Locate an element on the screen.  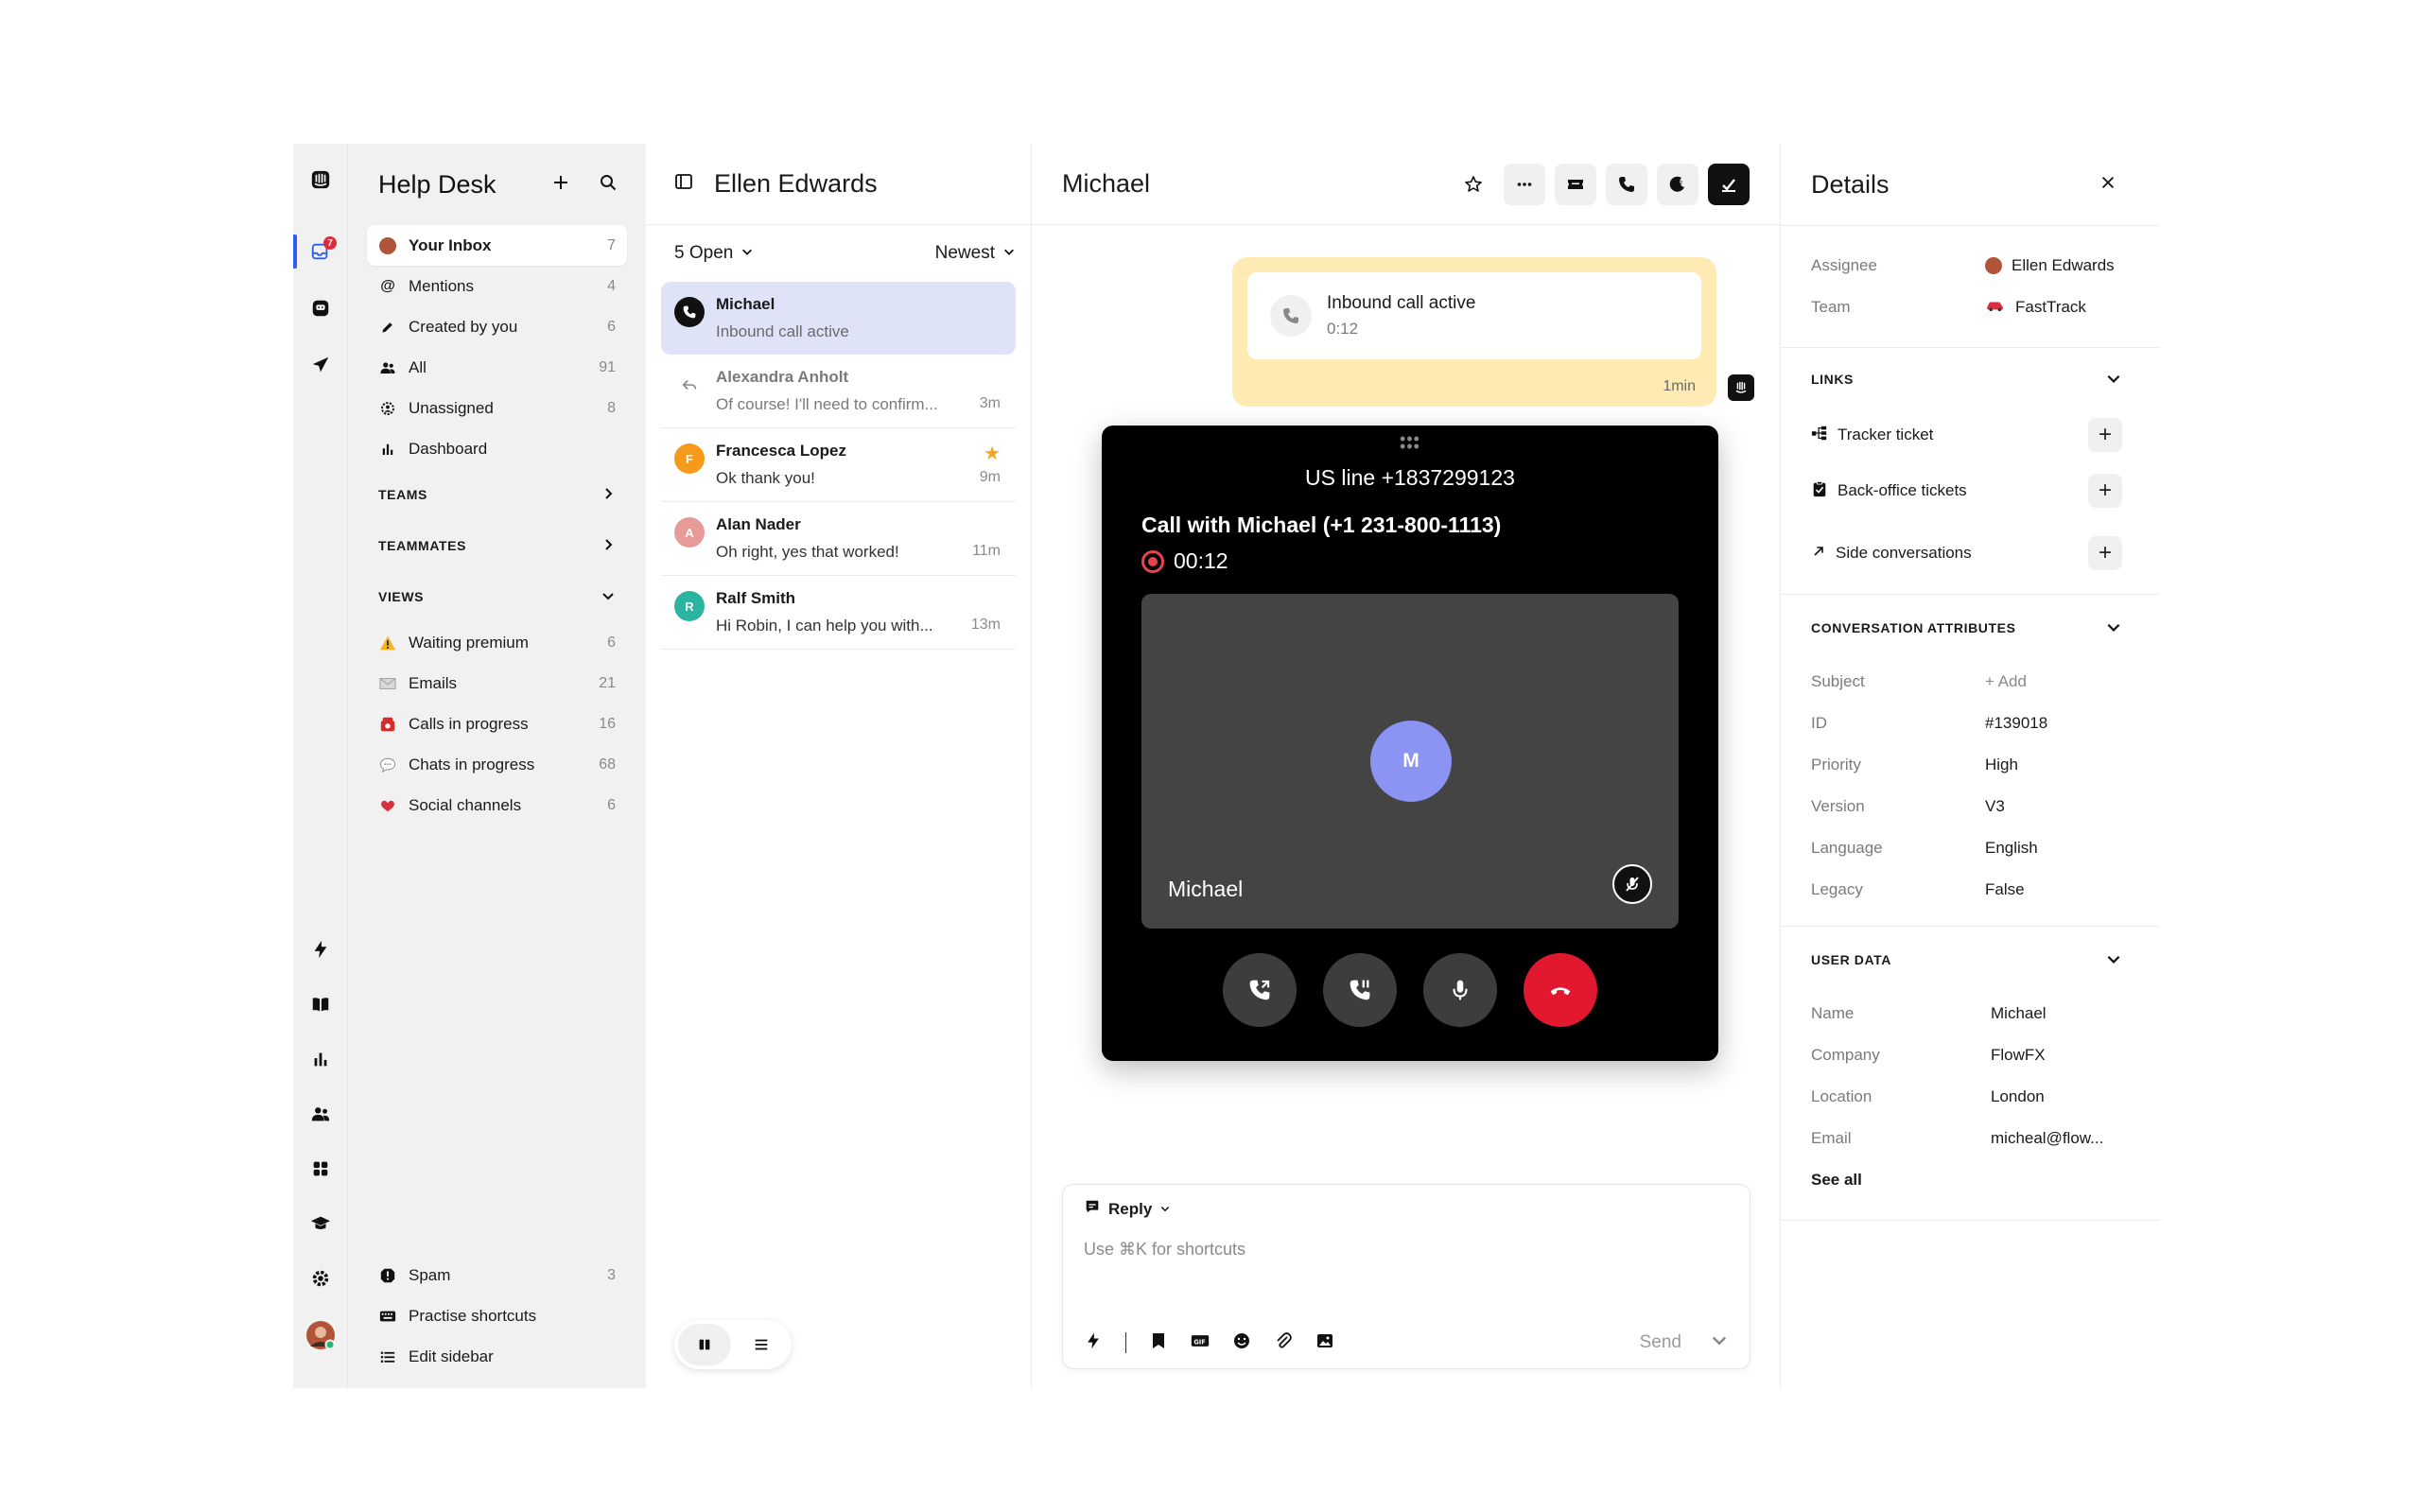
call-status-bubble: Inbound call active 0:12 1min is located at coordinates (1474, 332).